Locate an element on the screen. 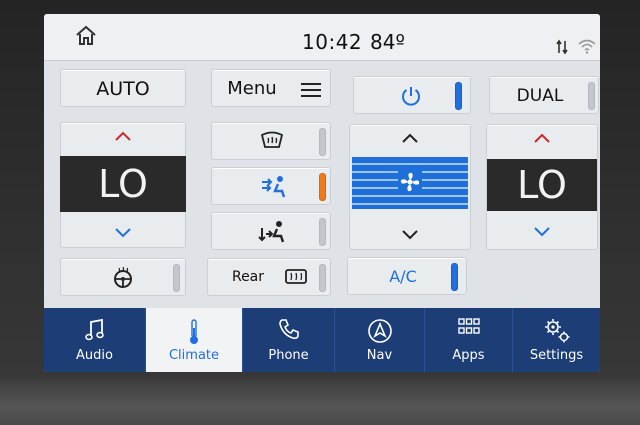  nav-apps: Apps is located at coordinates (469, 340).